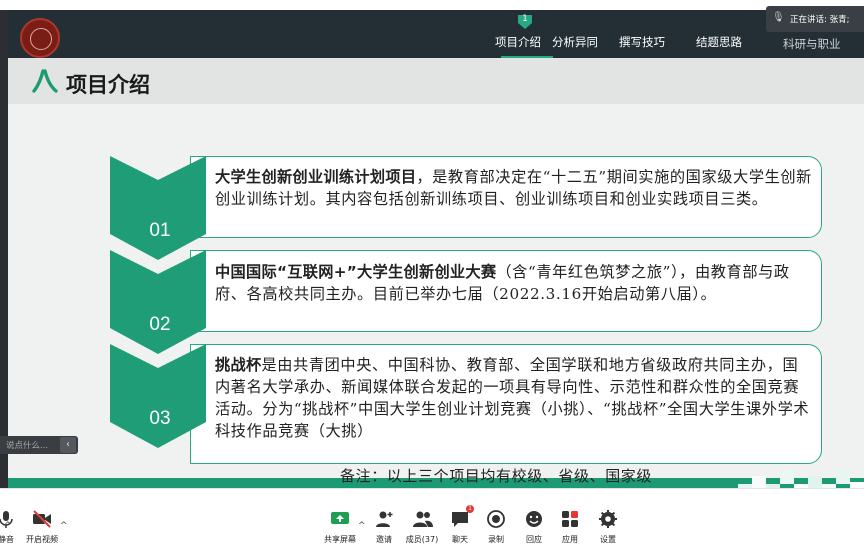 The height and width of the screenshot is (546, 864). Describe the element at coordinates (108, 85) in the screenshot. I see `slide-title: 项目介绍` at that location.